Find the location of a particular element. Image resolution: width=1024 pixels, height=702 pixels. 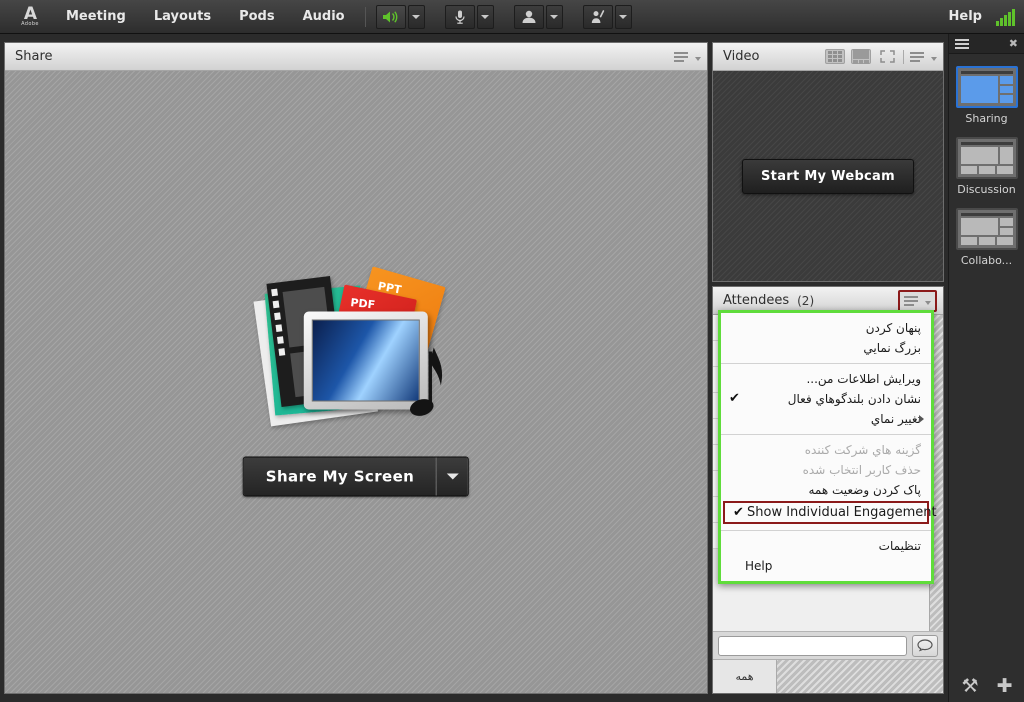

speech-bubble-icon is located at coordinates (925, 645).